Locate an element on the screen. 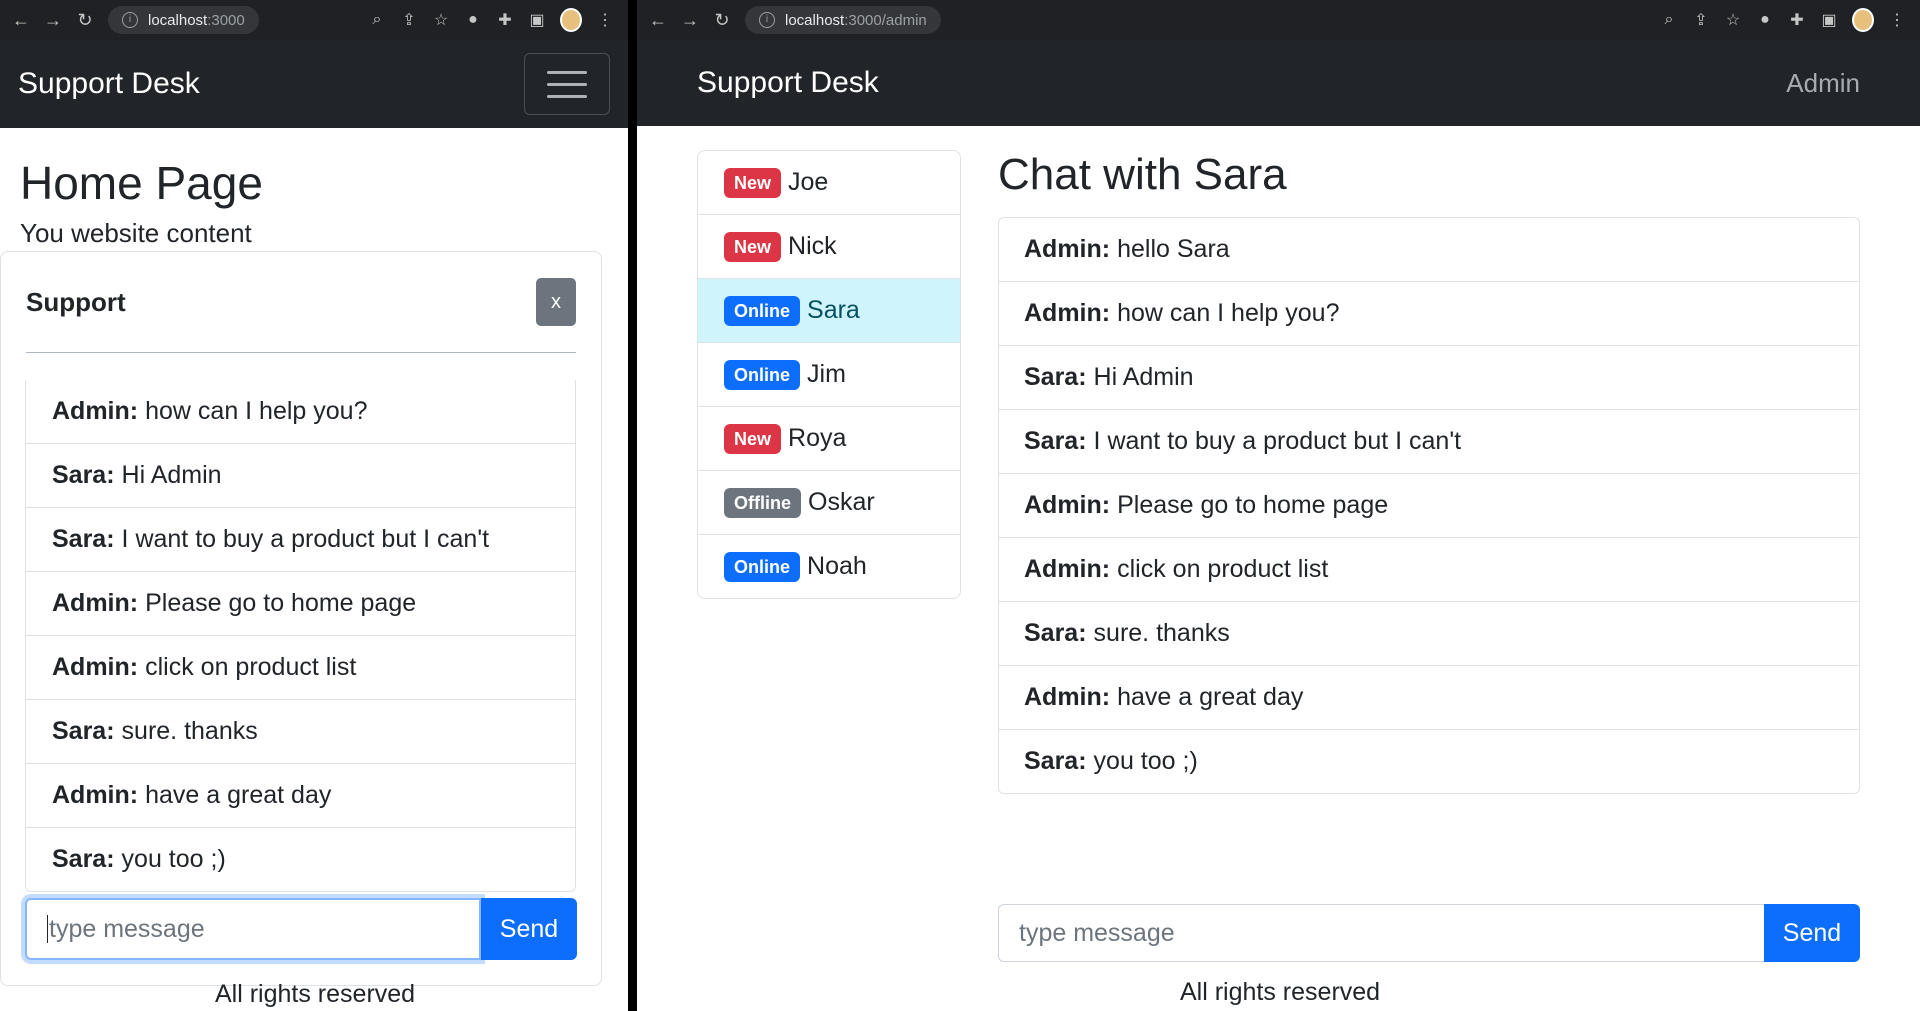 The image size is (1920, 1011). user-list-item: Online Sara is located at coordinates (829, 310).